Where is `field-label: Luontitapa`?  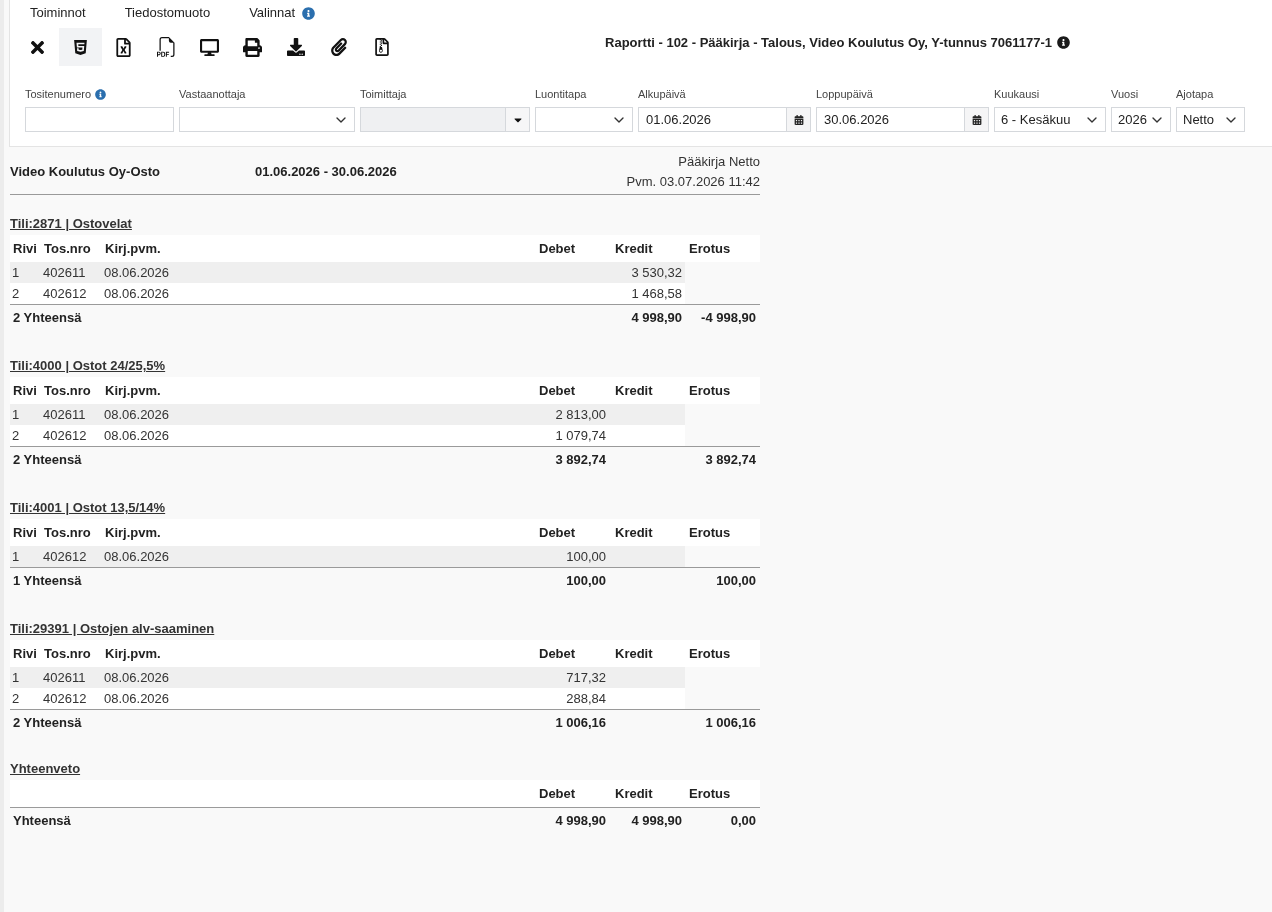 field-label: Luontitapa is located at coordinates (561, 94).